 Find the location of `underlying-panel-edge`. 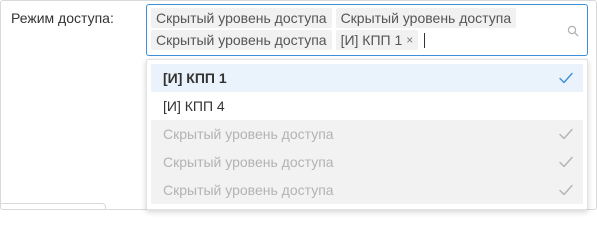

underlying-panel-edge is located at coordinates (53, 206).